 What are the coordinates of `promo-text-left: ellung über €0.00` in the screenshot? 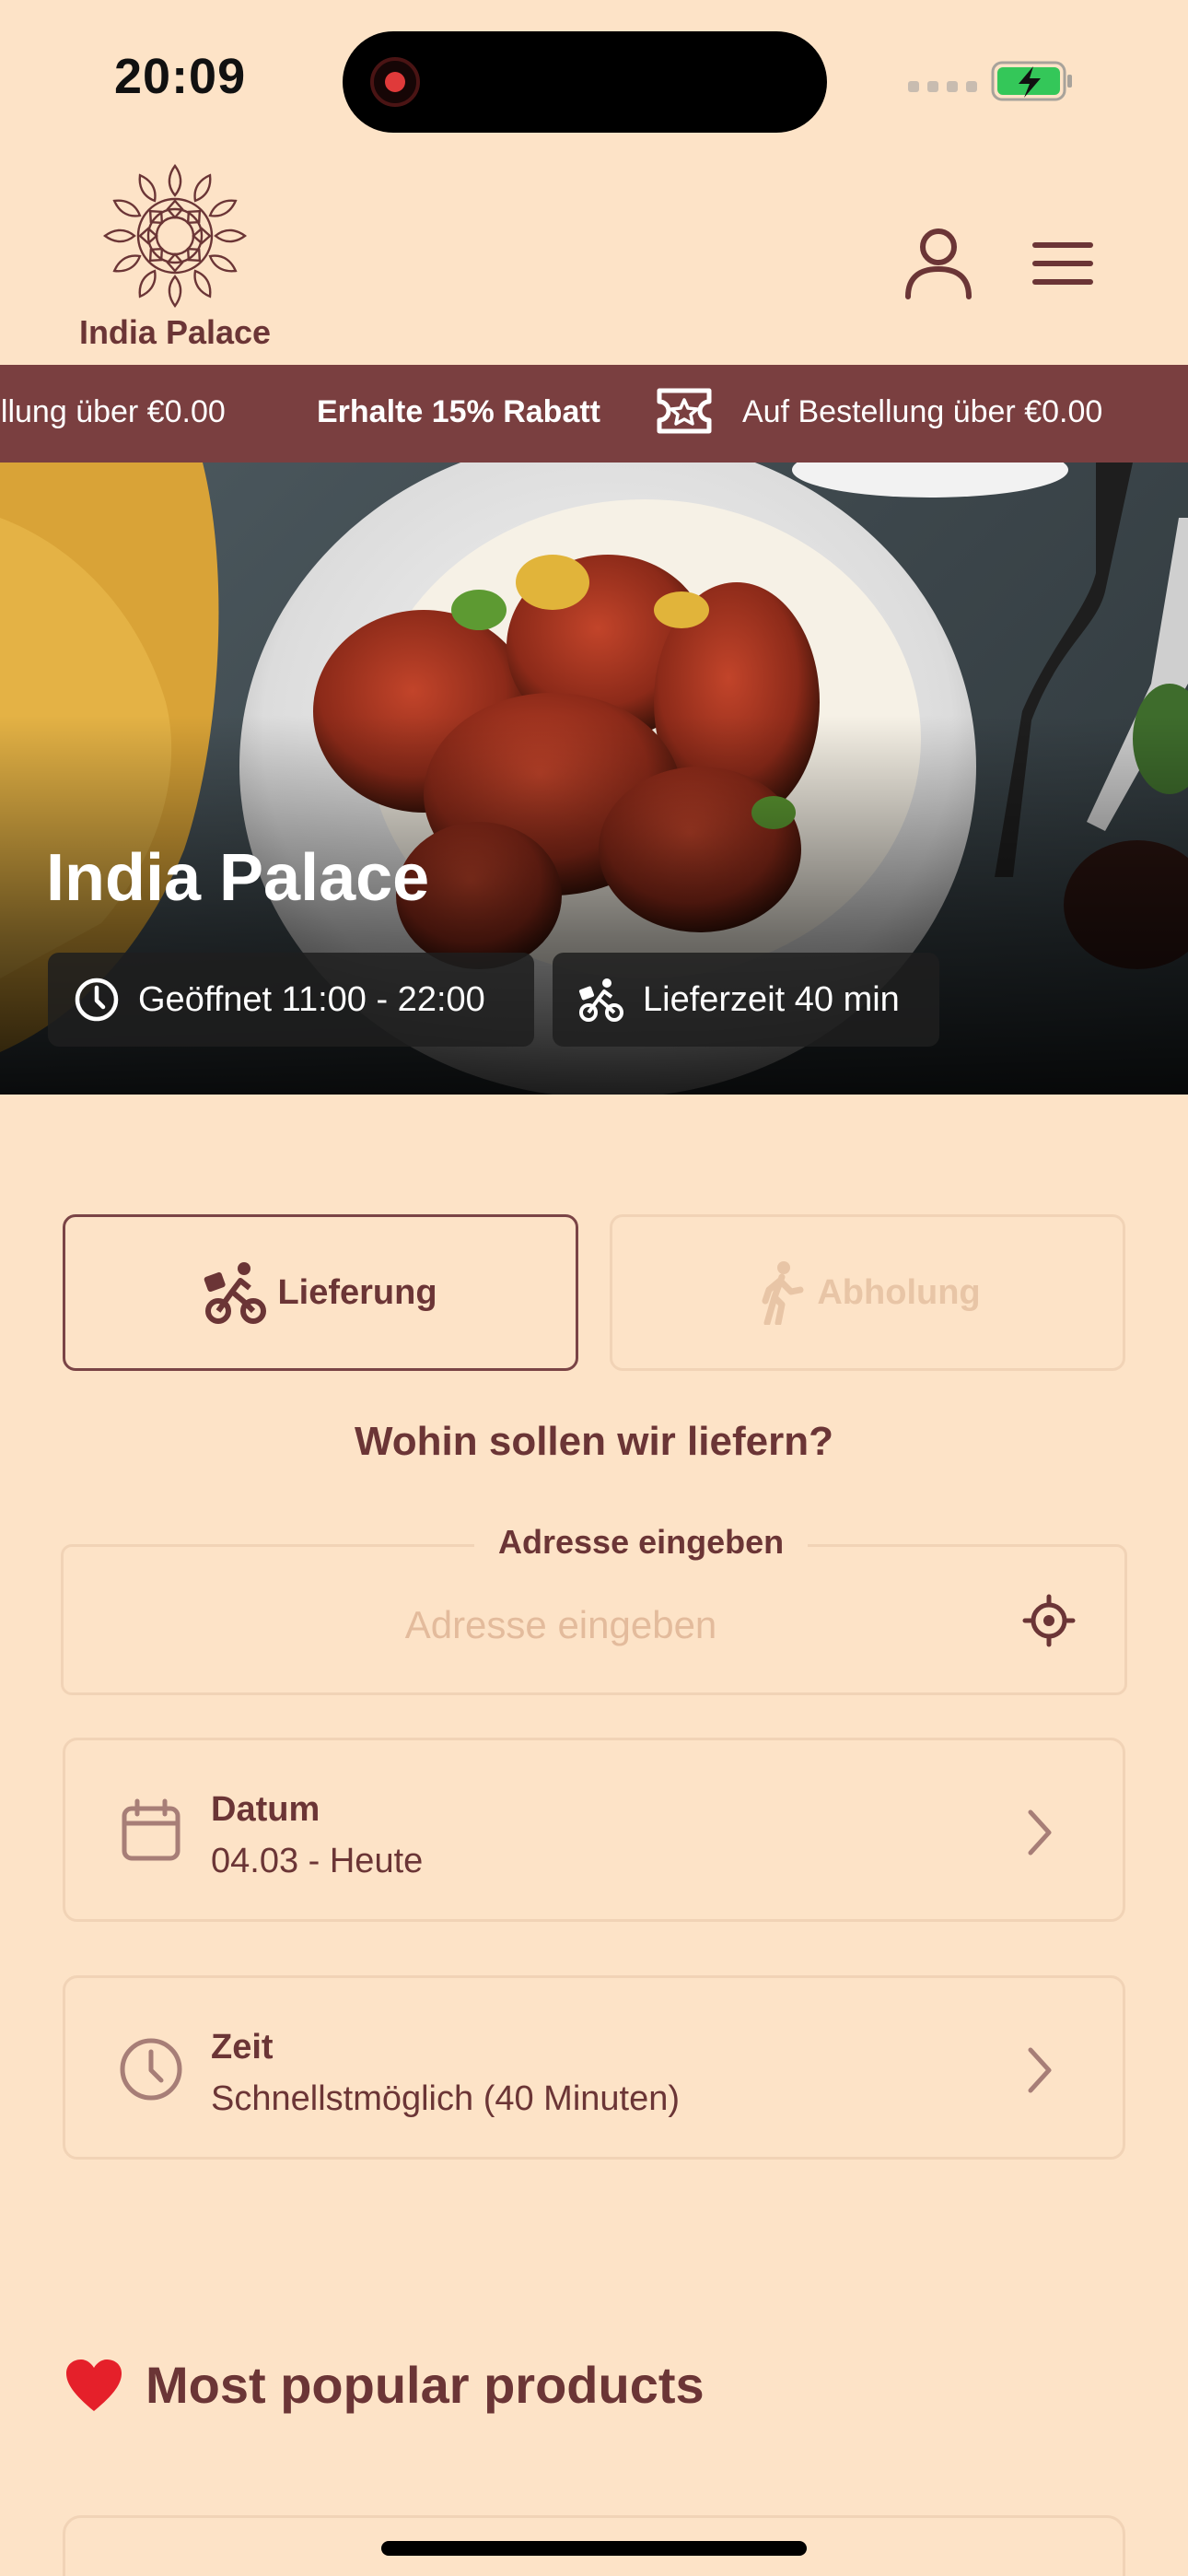 It's located at (113, 411).